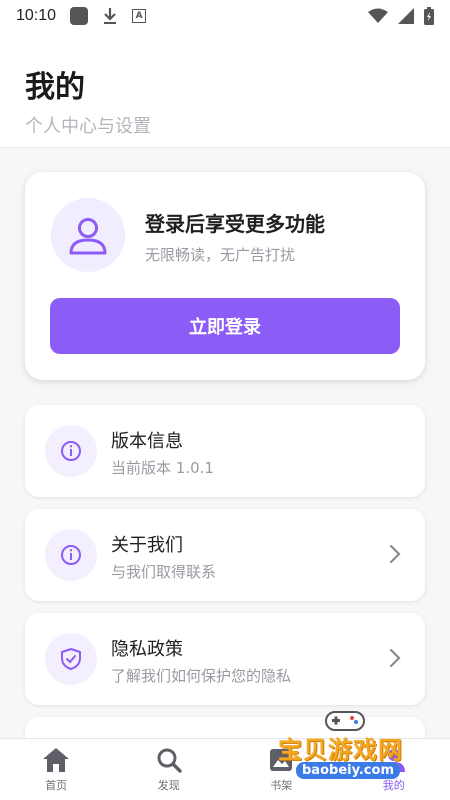 The image size is (450, 800). I want to click on menu-item-version: 版本信息 当前版本 1.0.1, so click(225, 451).